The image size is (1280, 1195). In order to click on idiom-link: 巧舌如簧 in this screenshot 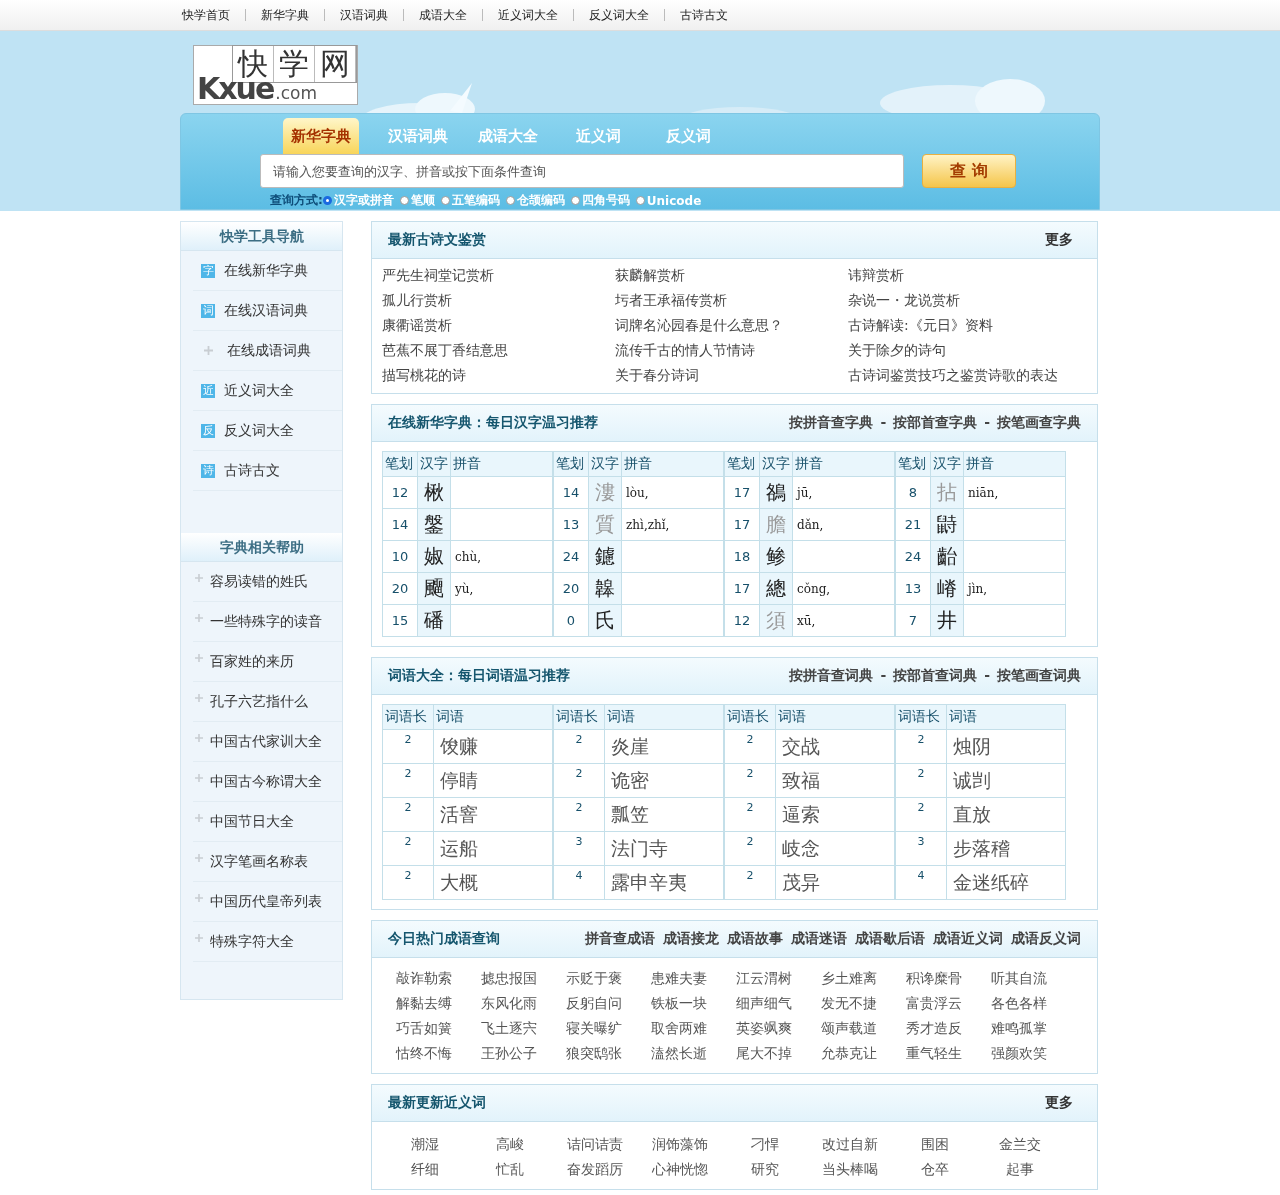, I will do `click(438, 1028)`.